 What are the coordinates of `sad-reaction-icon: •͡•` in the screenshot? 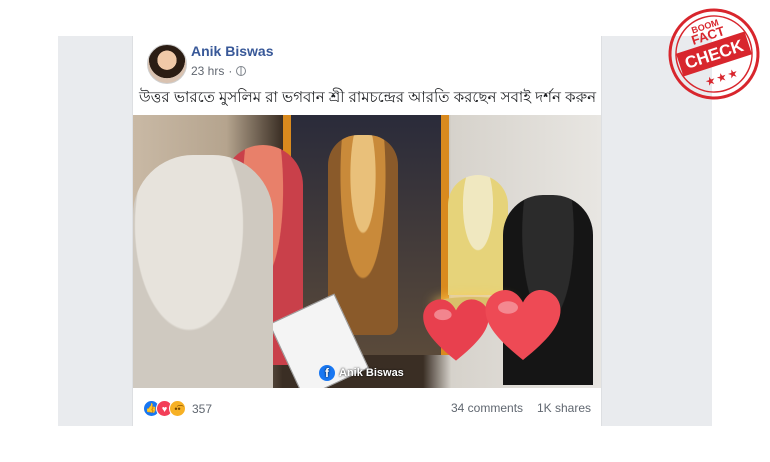 It's located at (177, 408).